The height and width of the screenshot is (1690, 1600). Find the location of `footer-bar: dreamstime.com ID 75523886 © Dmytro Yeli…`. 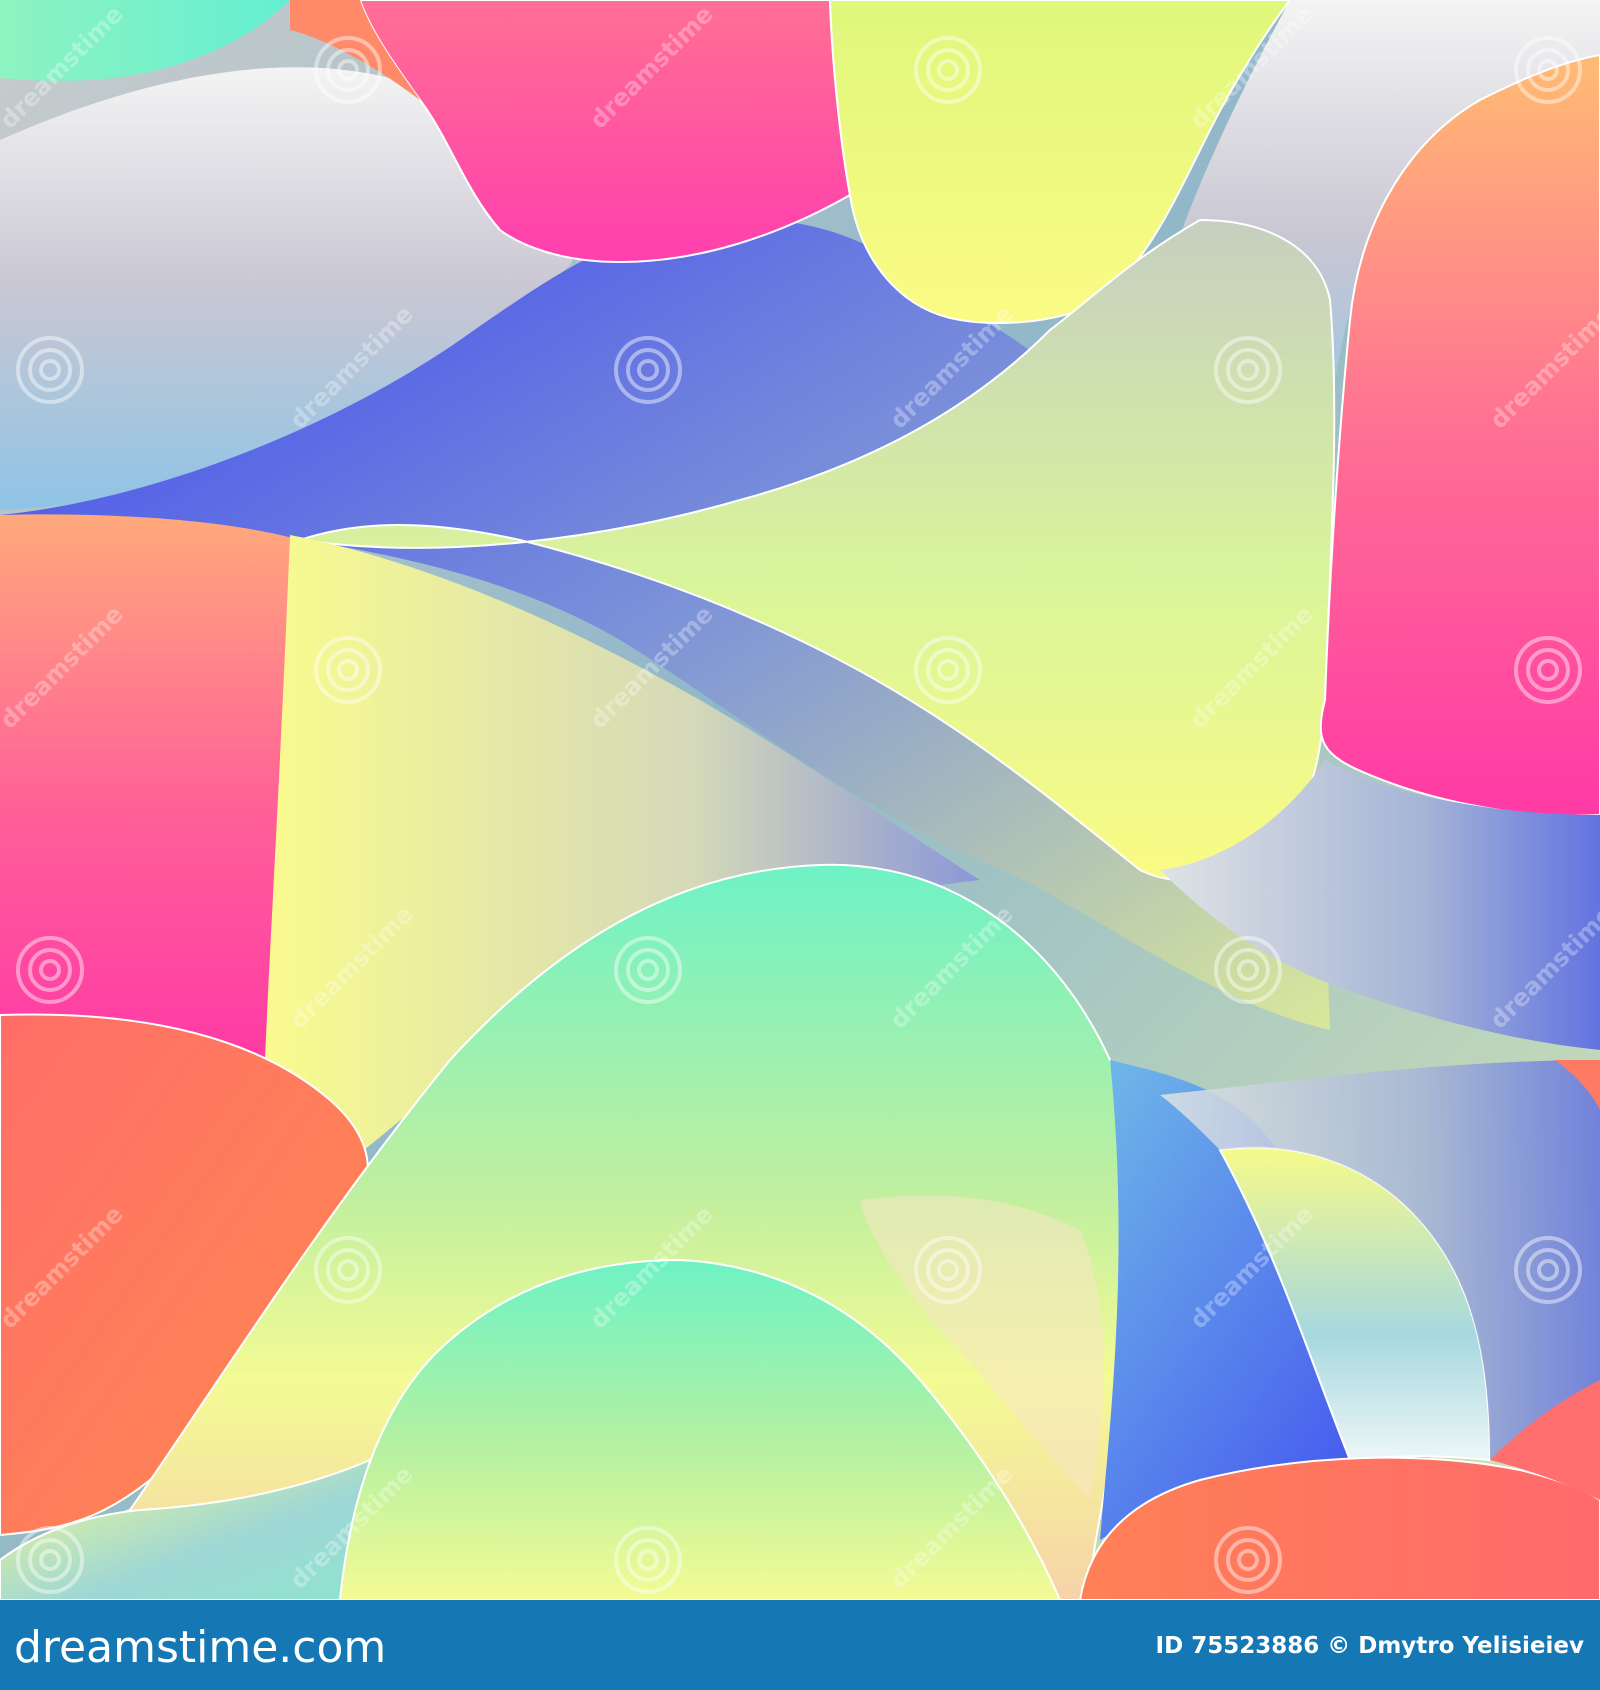

footer-bar: dreamstime.com ID 75523886 © Dmytro Yeli… is located at coordinates (800, 1645).